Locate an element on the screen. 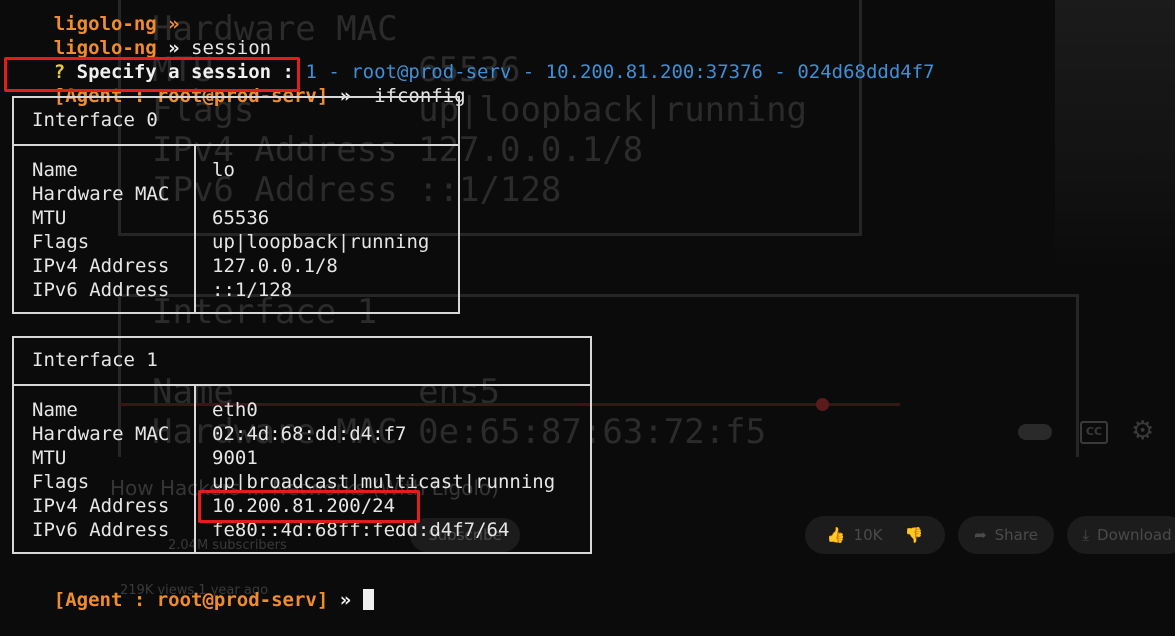  table-row: IPv6 Address::1/128 is located at coordinates (245, 290).